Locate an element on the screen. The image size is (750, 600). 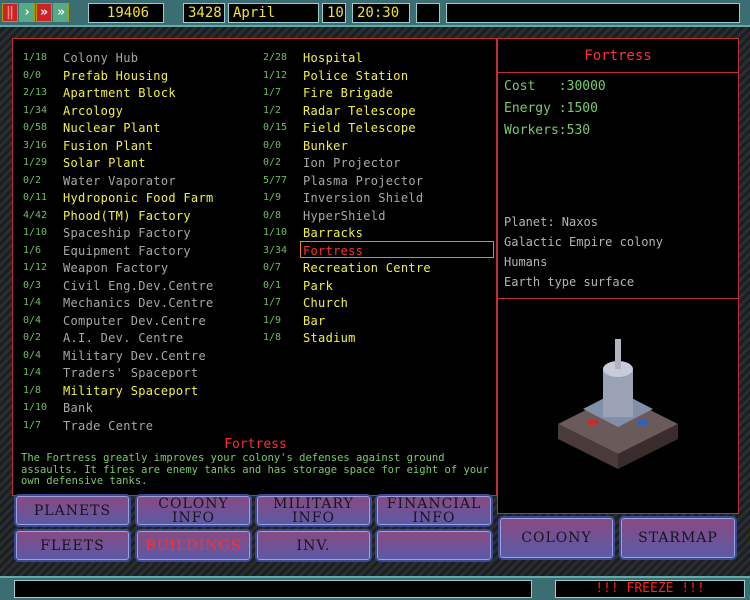
status-left-display is located at coordinates (273, 589).